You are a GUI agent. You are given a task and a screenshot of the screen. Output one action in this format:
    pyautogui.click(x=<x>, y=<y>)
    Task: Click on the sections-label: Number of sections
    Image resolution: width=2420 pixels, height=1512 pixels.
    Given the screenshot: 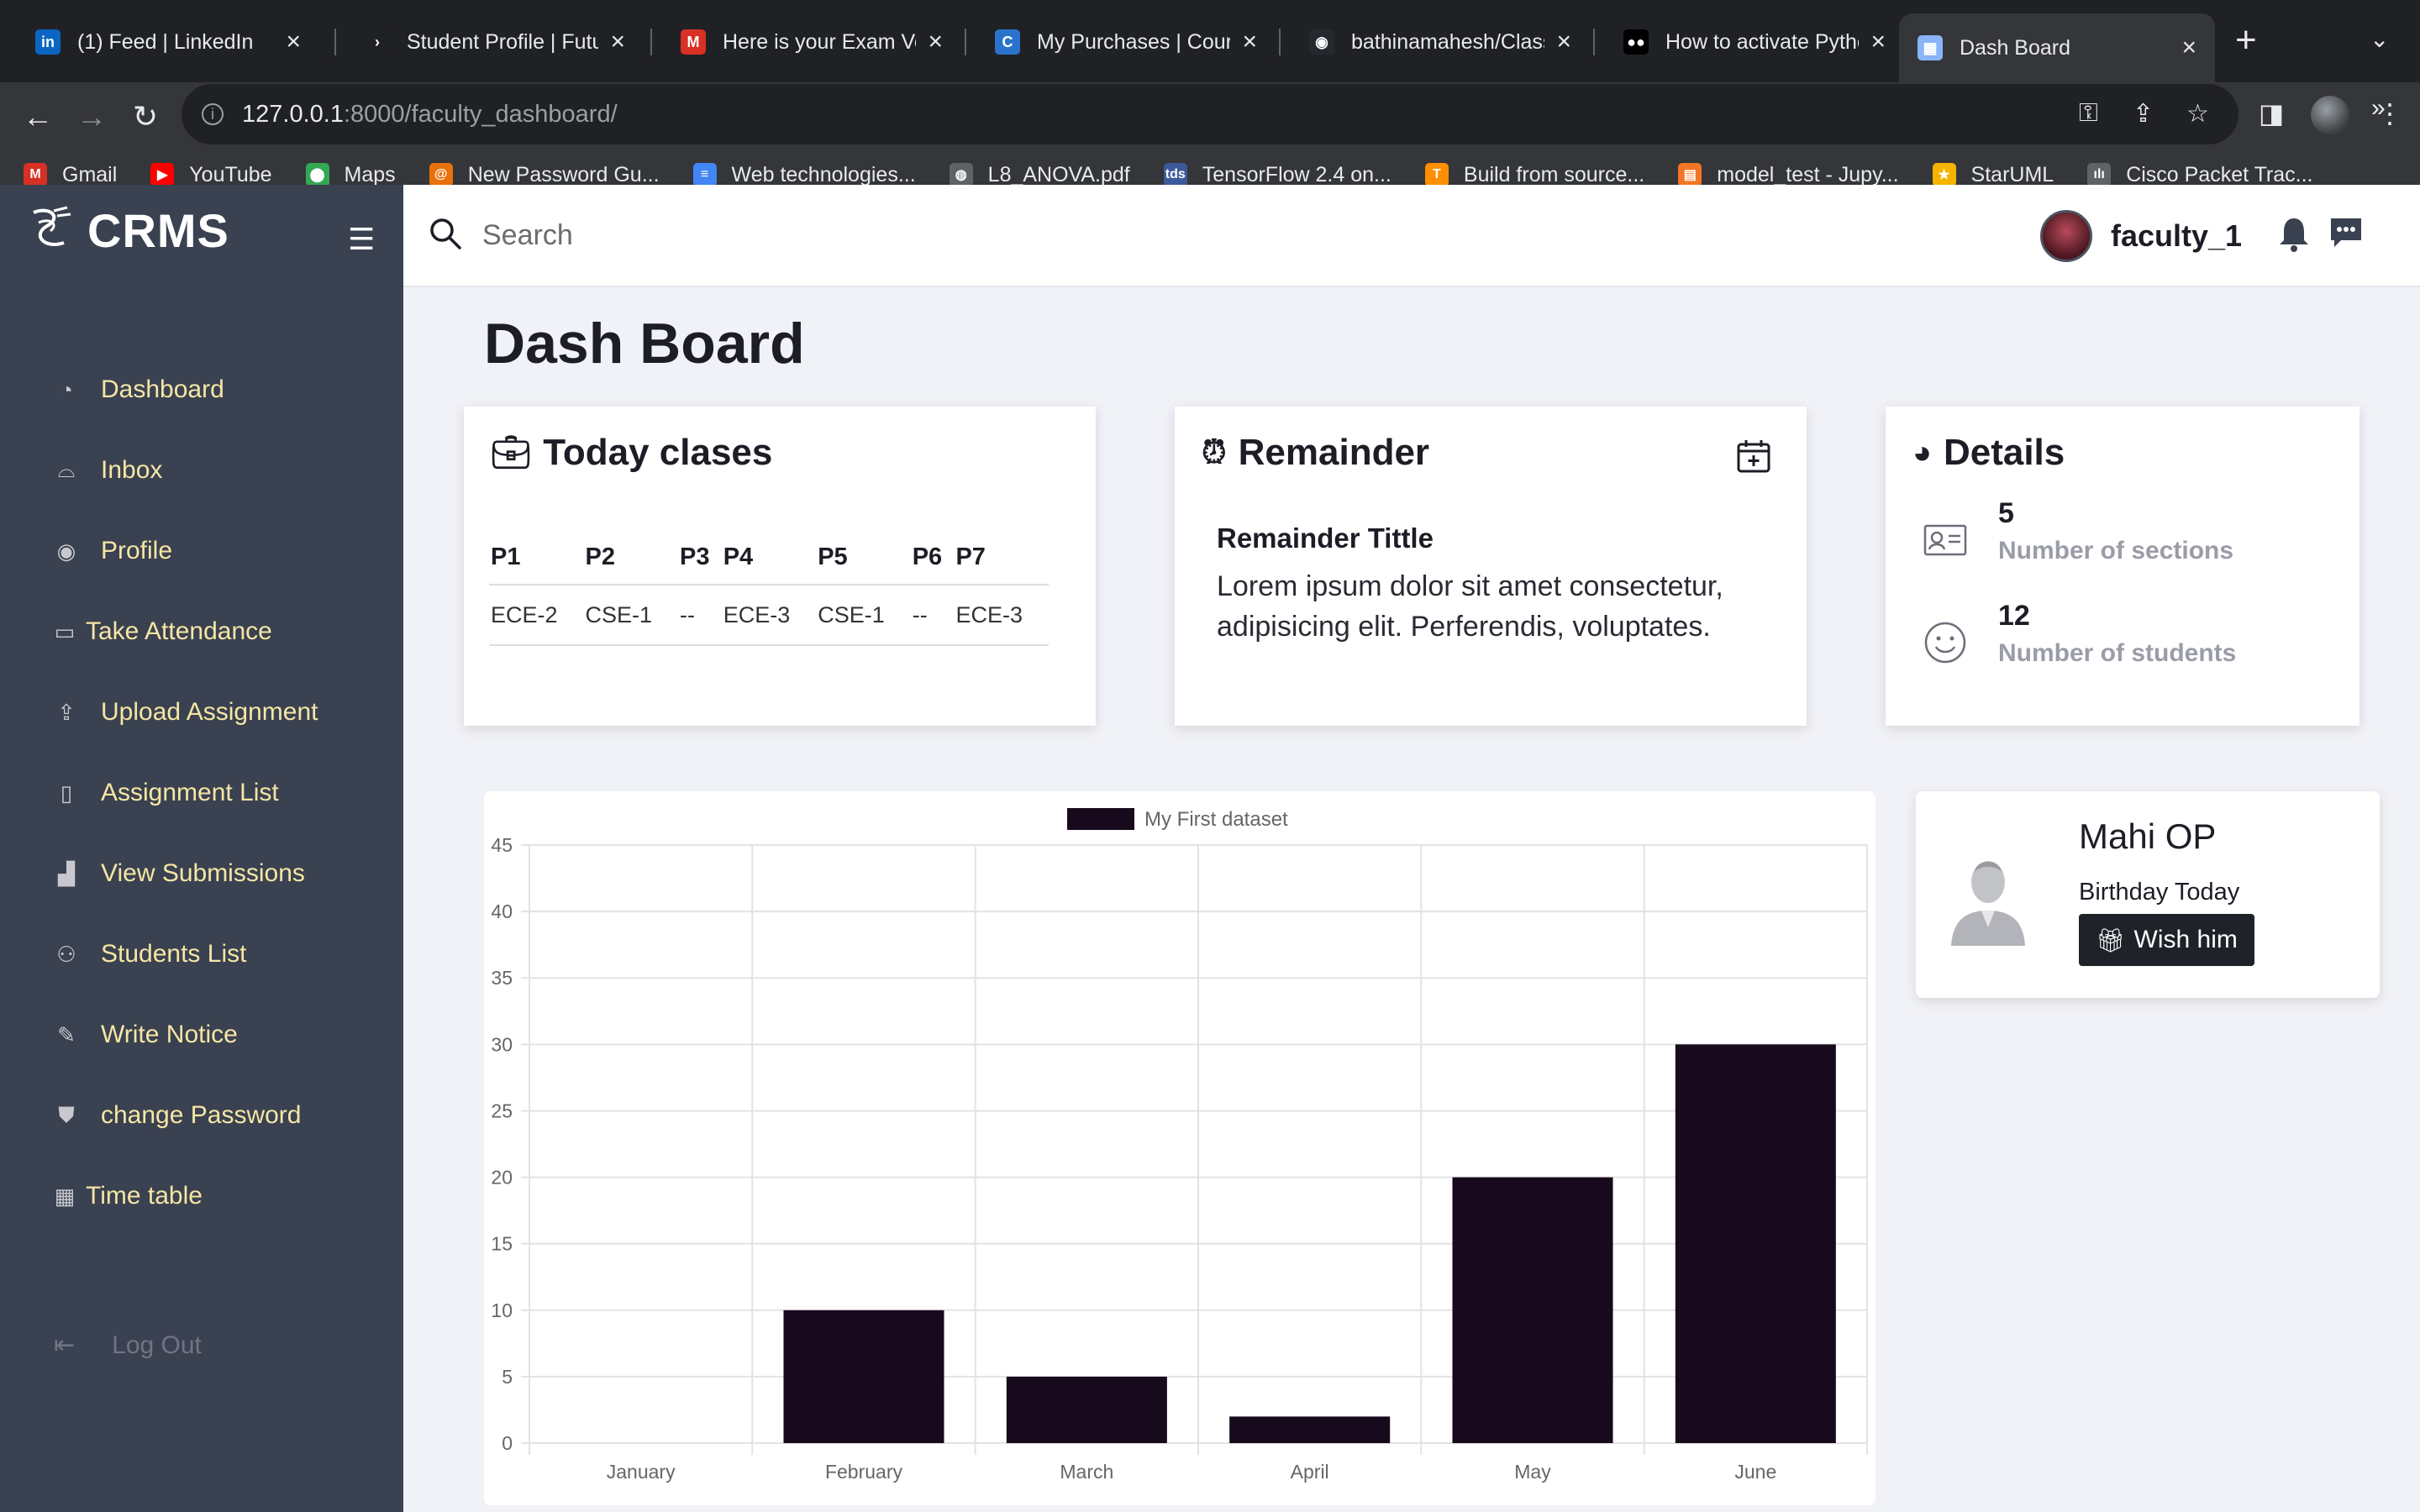 What is the action you would take?
    pyautogui.click(x=2116, y=550)
    